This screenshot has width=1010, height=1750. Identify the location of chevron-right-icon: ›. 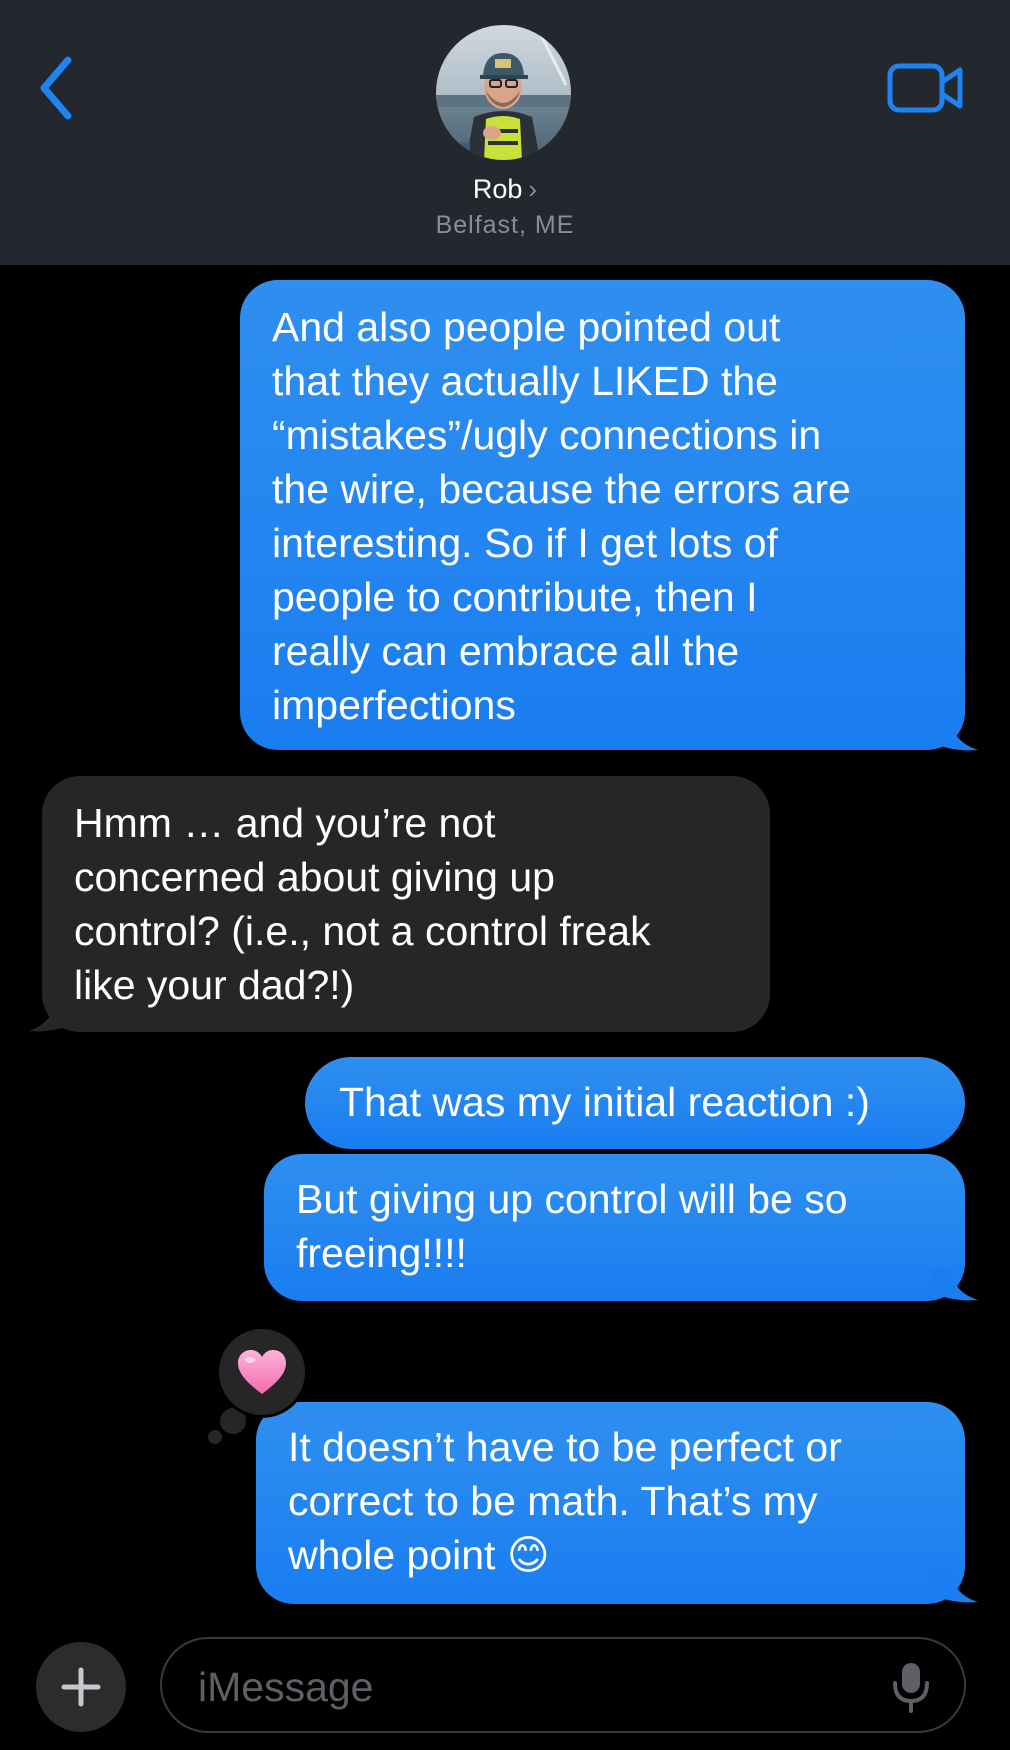
(533, 189).